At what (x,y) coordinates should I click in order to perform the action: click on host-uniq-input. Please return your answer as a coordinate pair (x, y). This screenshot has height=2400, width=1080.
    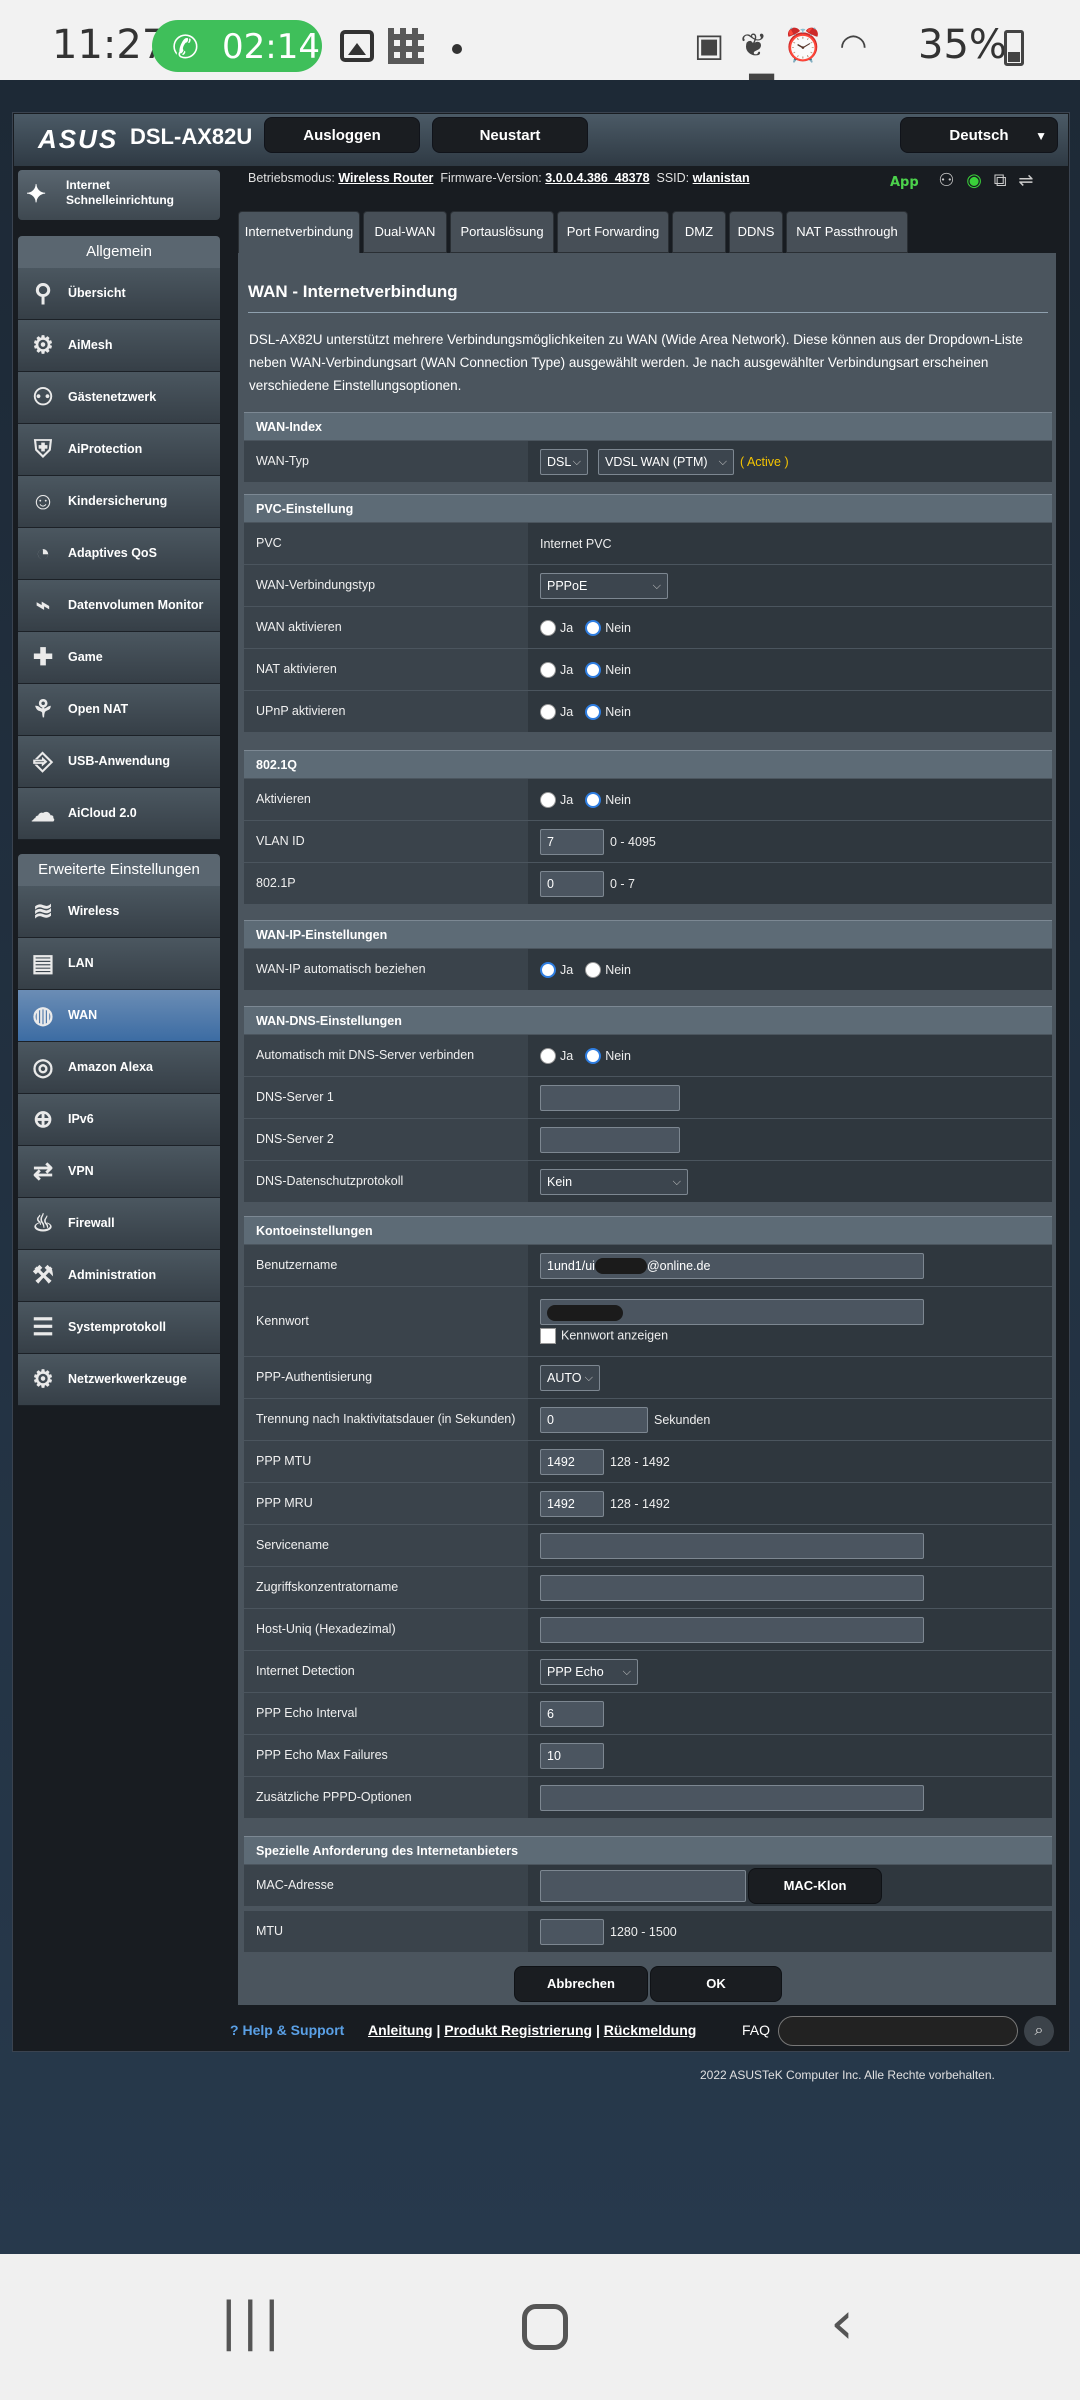
    Looking at the image, I should click on (732, 1629).